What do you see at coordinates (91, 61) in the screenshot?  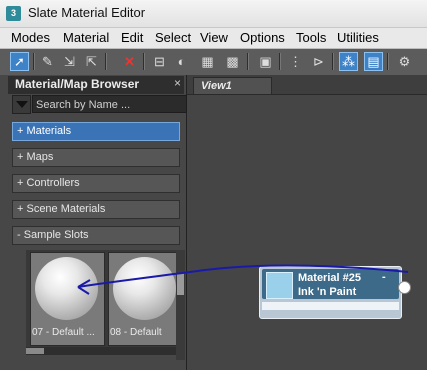 I see `assign-material-icon: ⇱` at bounding box center [91, 61].